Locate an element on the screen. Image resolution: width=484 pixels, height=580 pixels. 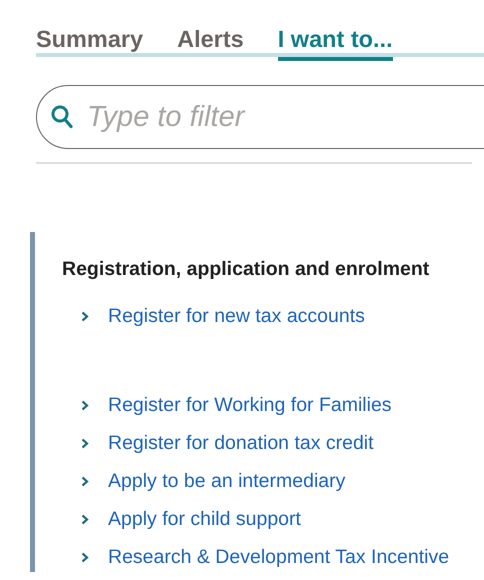
link: Register for donation tax credit is located at coordinates (241, 443).